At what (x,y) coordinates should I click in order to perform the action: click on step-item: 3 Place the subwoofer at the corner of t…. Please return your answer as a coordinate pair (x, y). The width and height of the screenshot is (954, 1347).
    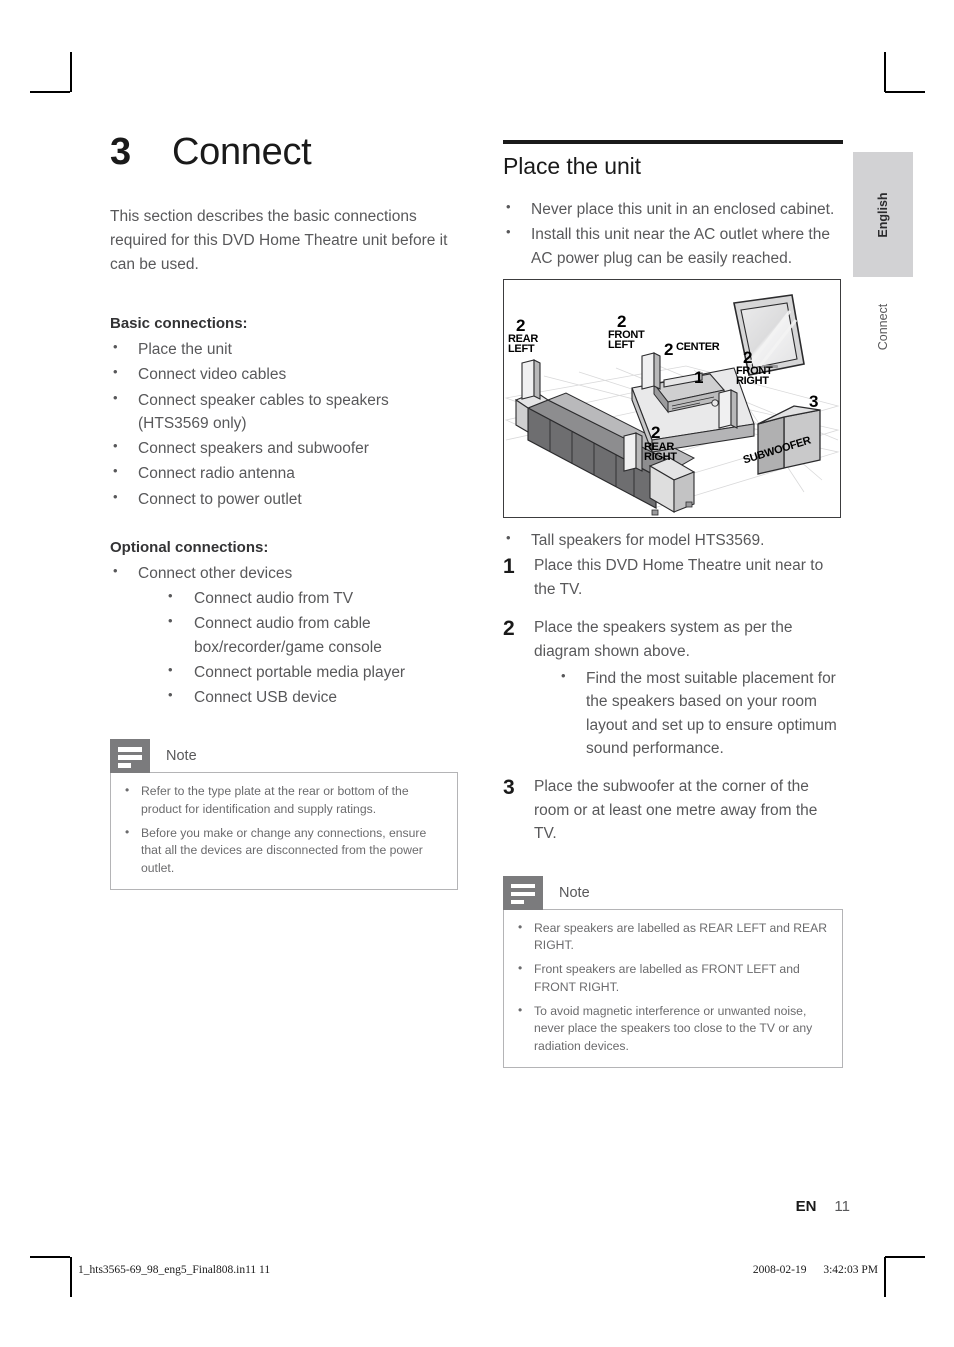
    Looking at the image, I should click on (673, 810).